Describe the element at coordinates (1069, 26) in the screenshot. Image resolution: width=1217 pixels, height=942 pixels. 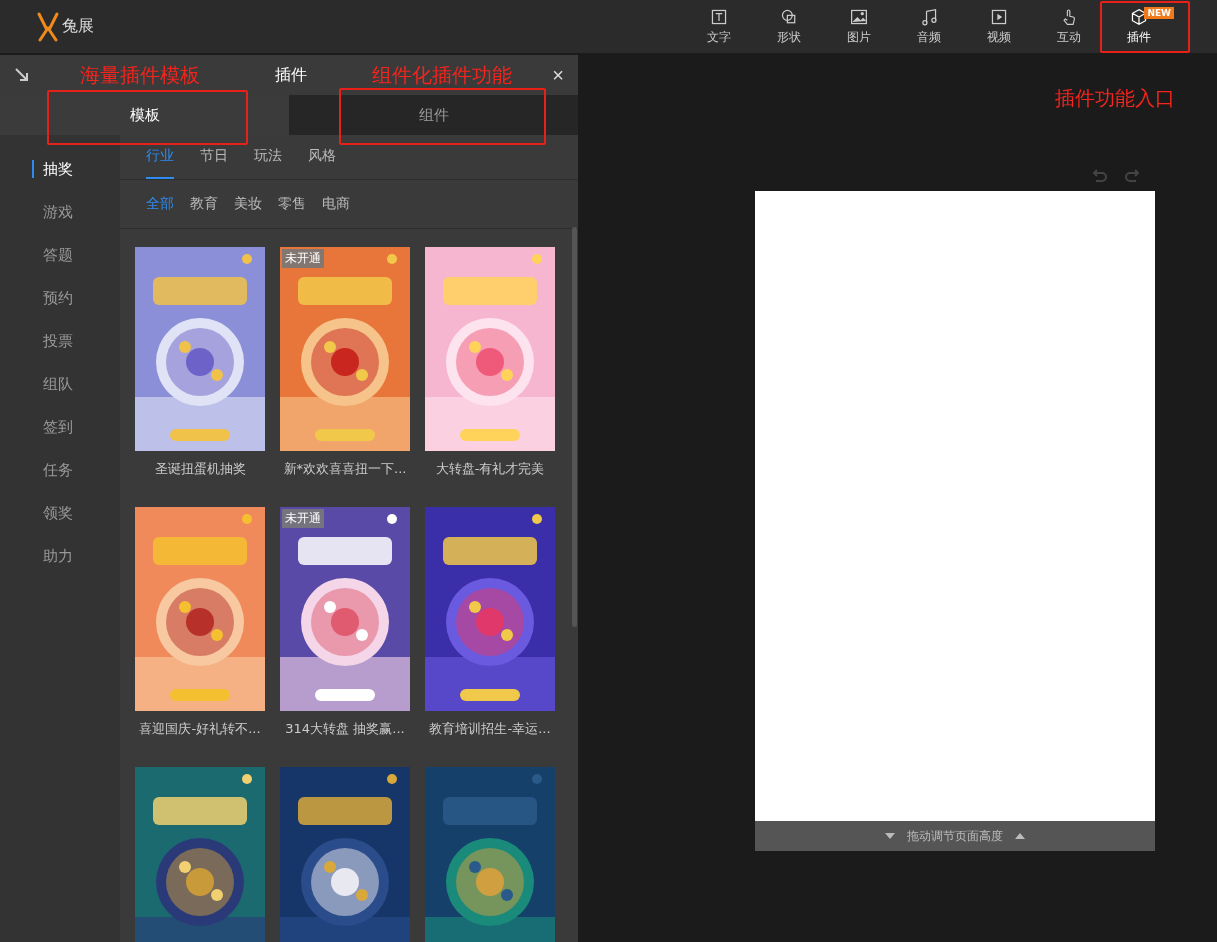
I see `toolbar-button: 互动` at that location.